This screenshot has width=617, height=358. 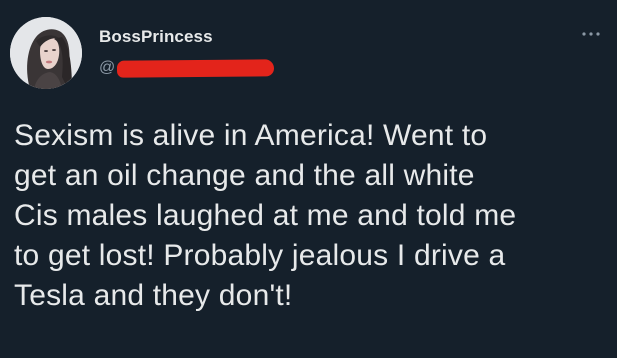 I want to click on display-name: BossPrincess, so click(x=156, y=37).